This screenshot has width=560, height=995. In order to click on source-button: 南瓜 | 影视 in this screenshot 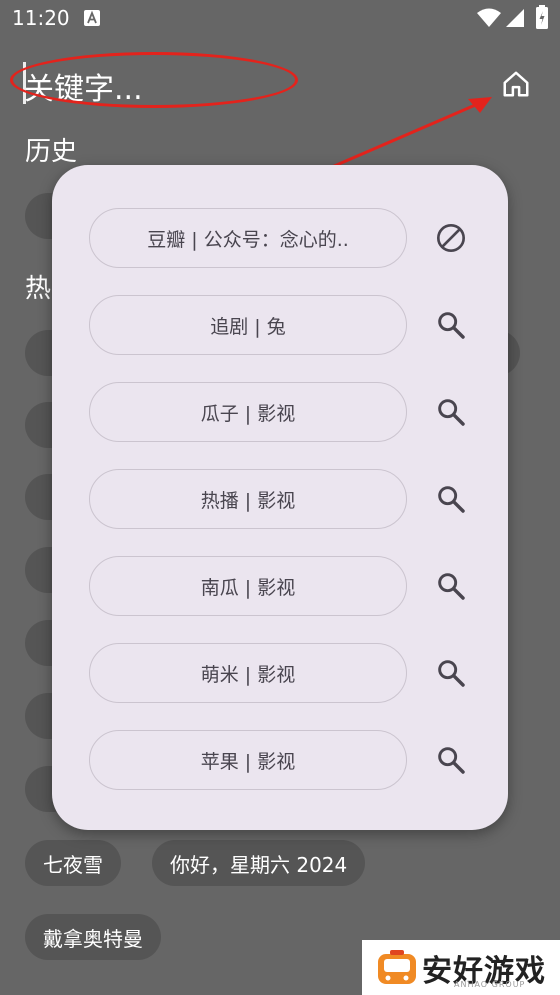, I will do `click(248, 586)`.